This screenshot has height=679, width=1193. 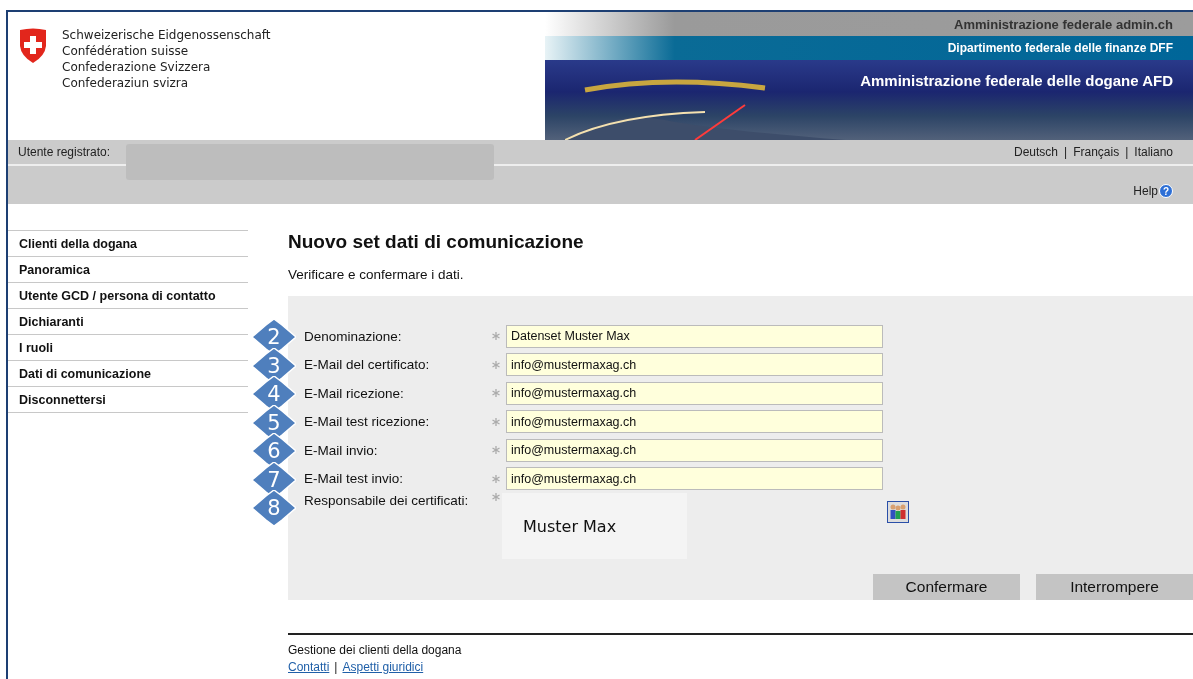 I want to click on sidebar-item: I ruoli, so click(x=128, y=347).